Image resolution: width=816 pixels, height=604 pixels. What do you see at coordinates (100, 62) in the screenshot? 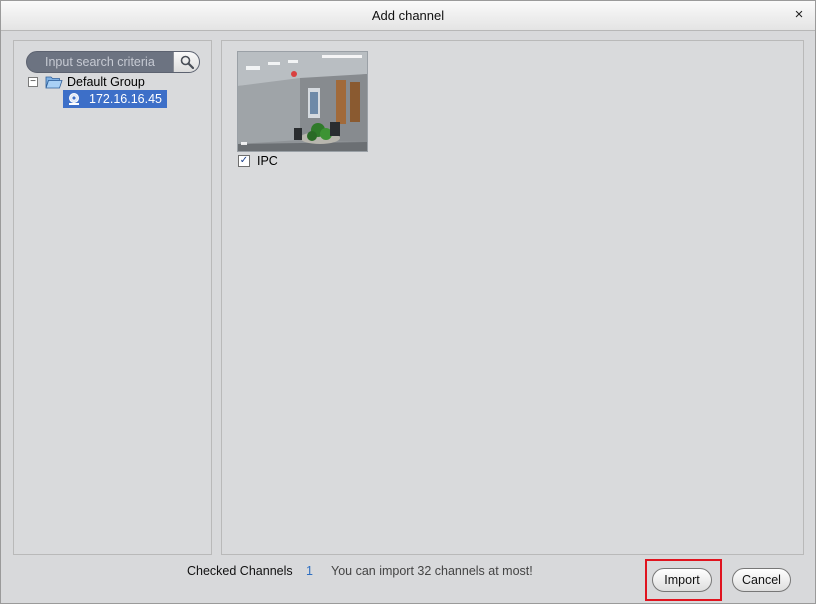
I see `search-input` at bounding box center [100, 62].